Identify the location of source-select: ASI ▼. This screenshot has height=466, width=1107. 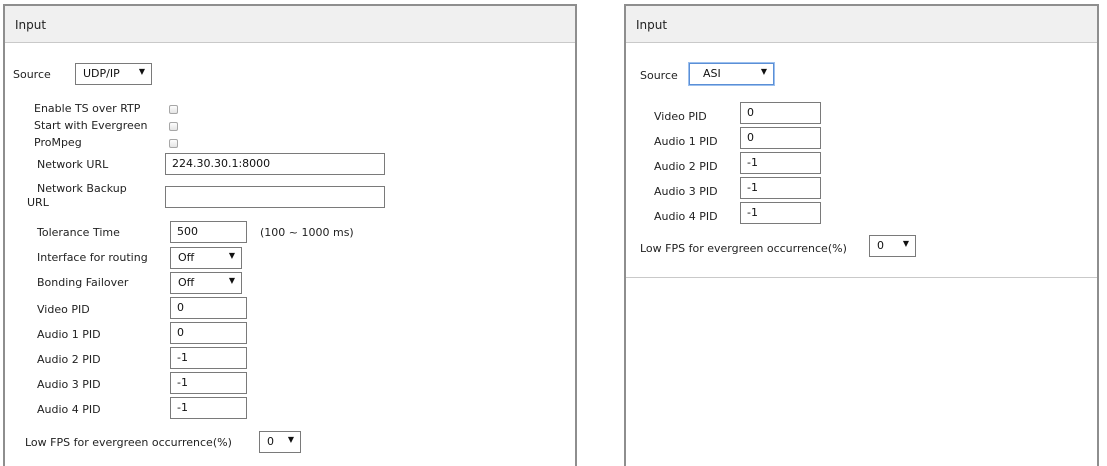
(731, 74).